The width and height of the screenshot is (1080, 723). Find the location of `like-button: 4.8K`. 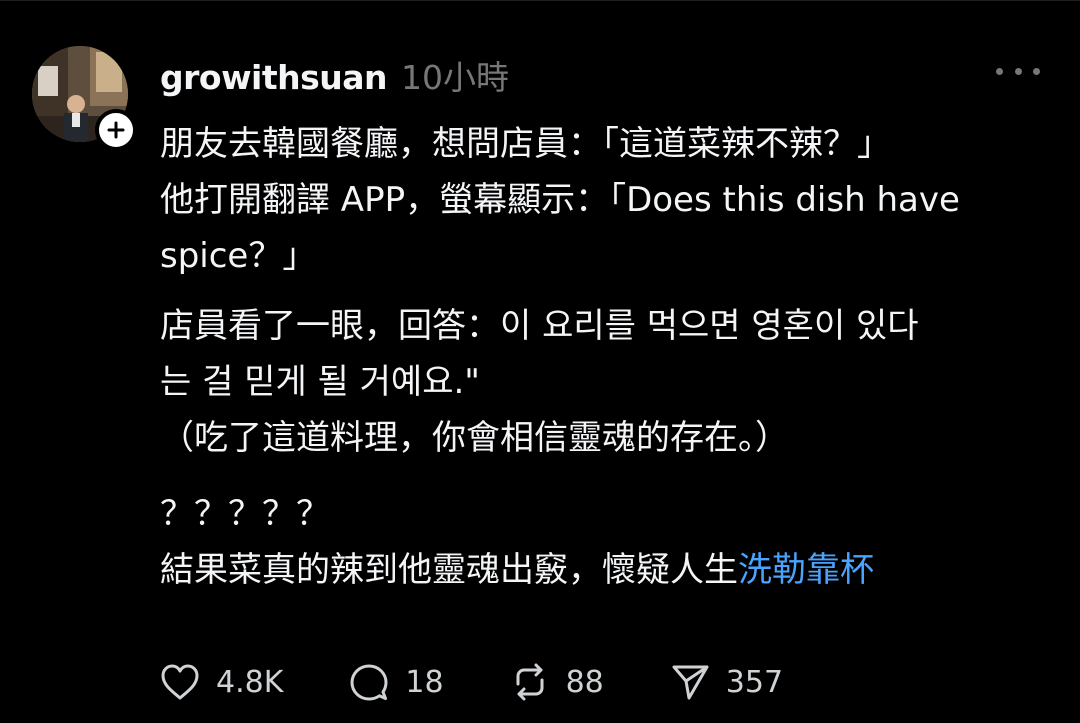

like-button: 4.8K is located at coordinates (220, 682).